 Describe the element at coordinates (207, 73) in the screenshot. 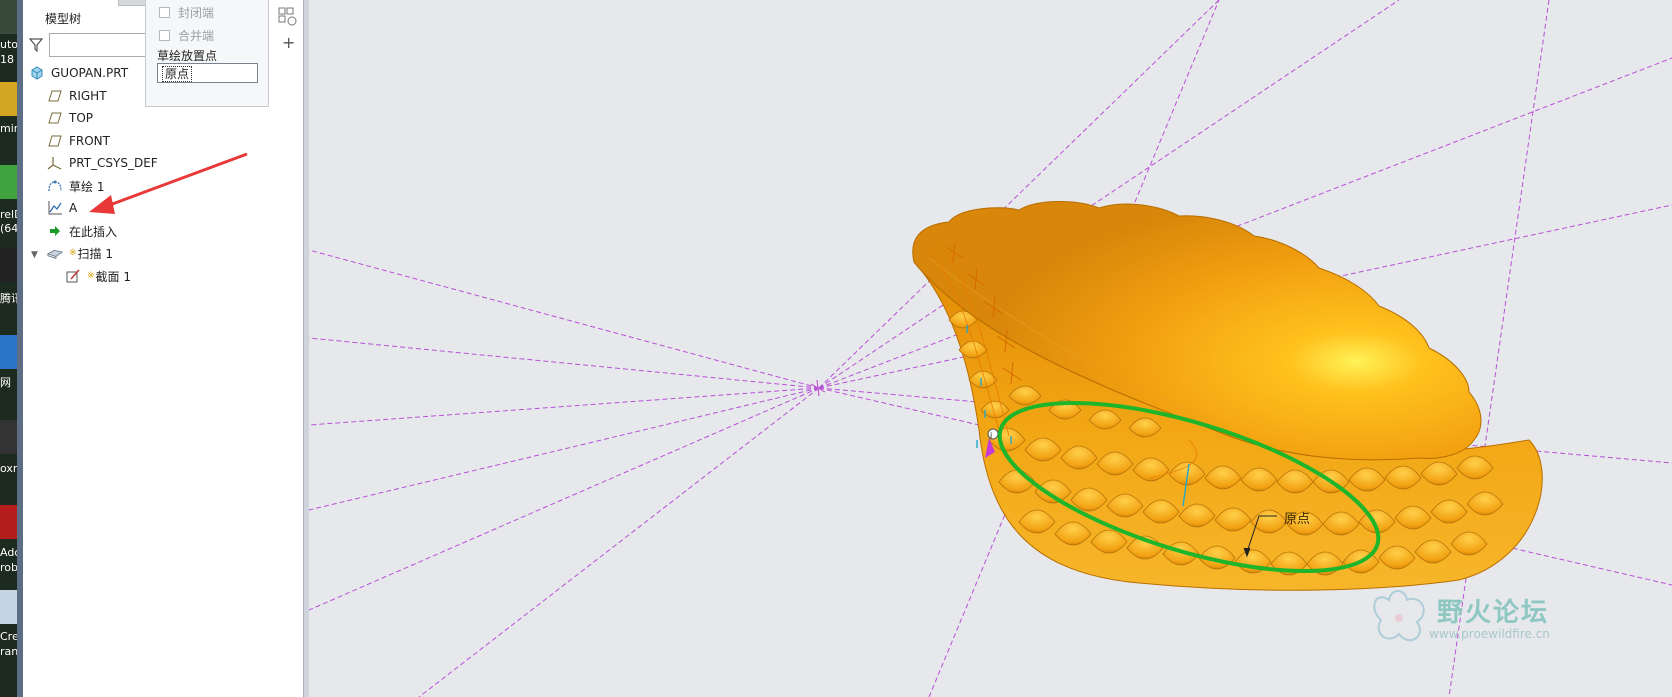

I see `sketch-placement-field: 原点` at that location.